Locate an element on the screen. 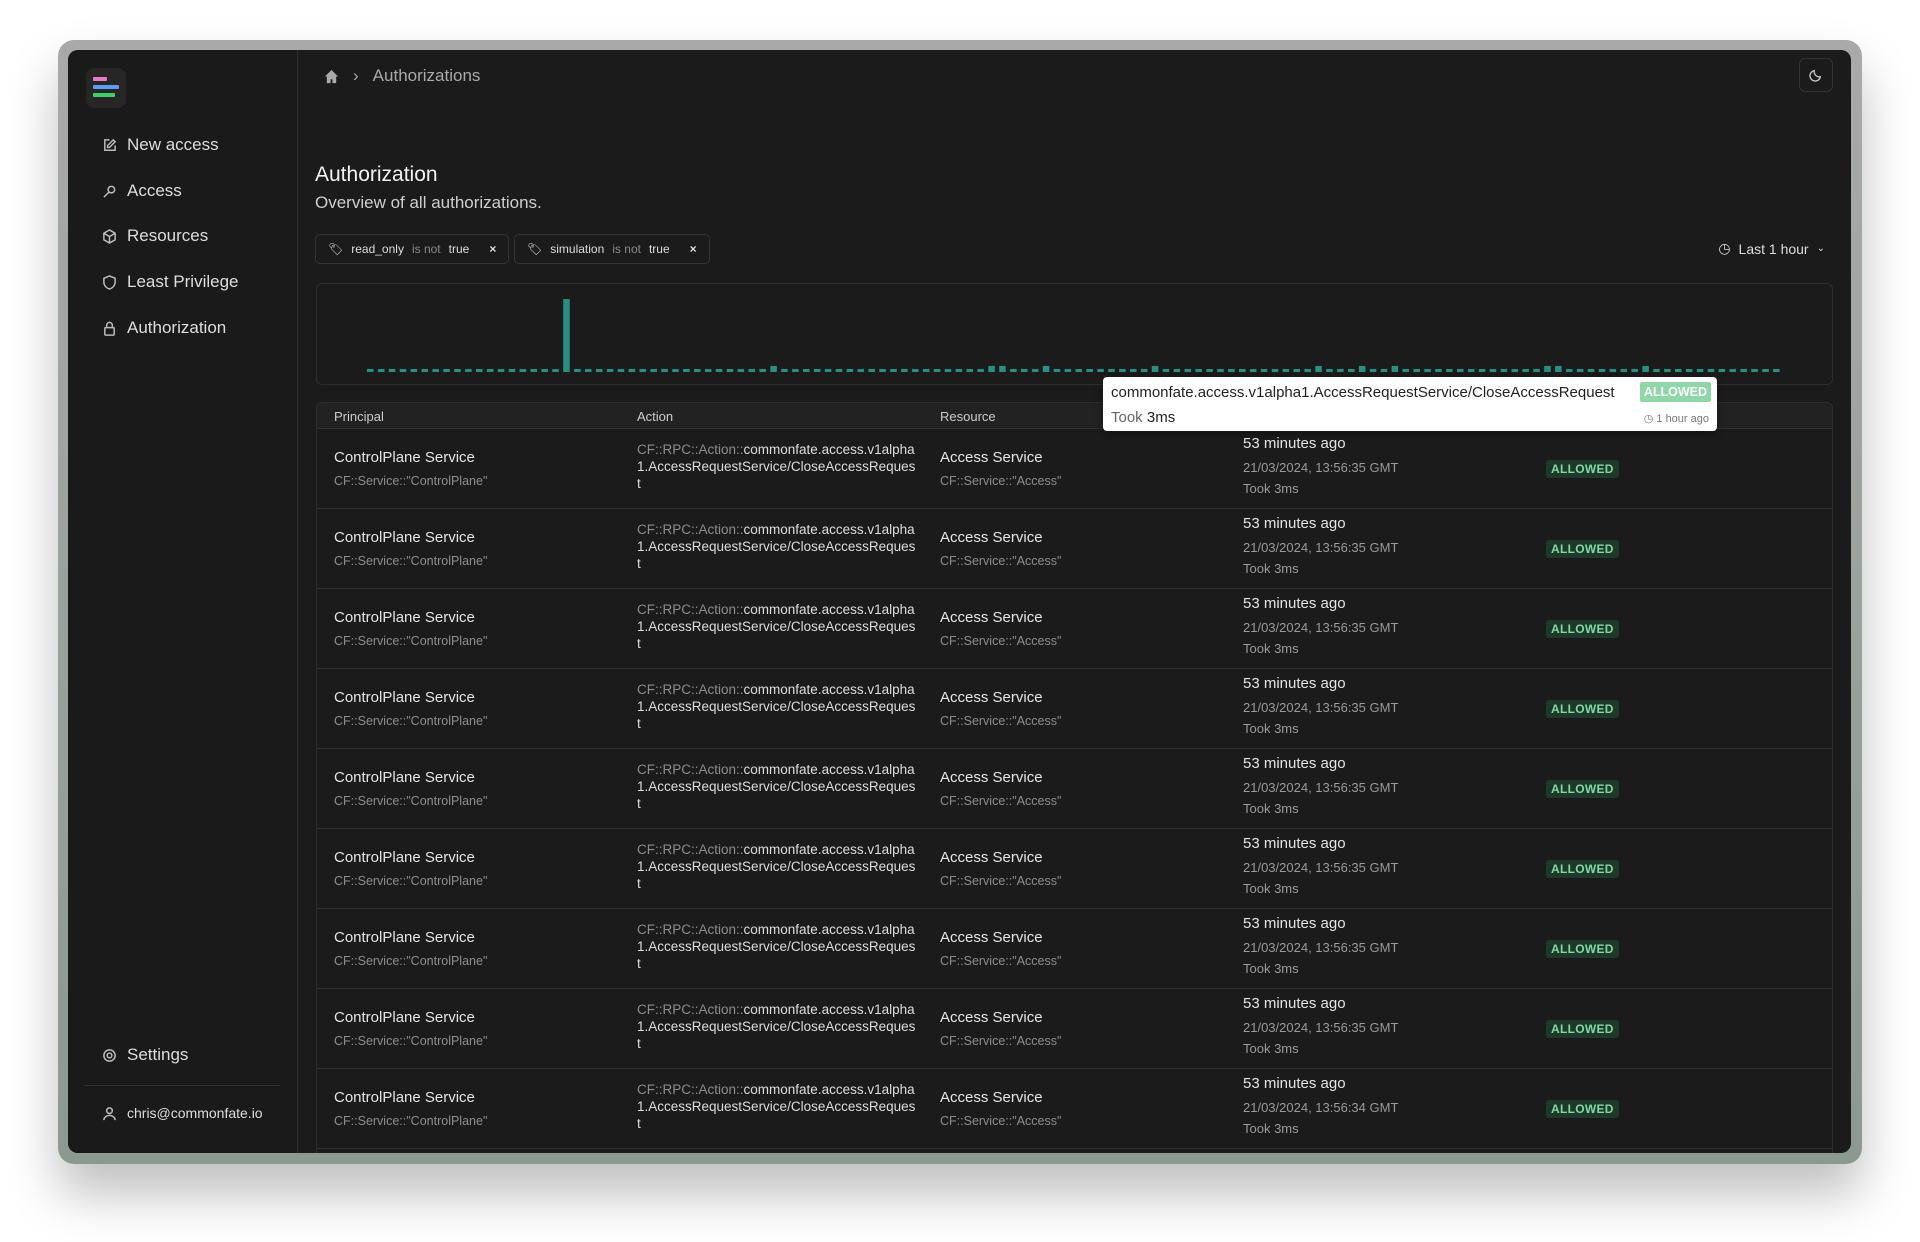  column-header-resource: Resource is located at coordinates (968, 416).